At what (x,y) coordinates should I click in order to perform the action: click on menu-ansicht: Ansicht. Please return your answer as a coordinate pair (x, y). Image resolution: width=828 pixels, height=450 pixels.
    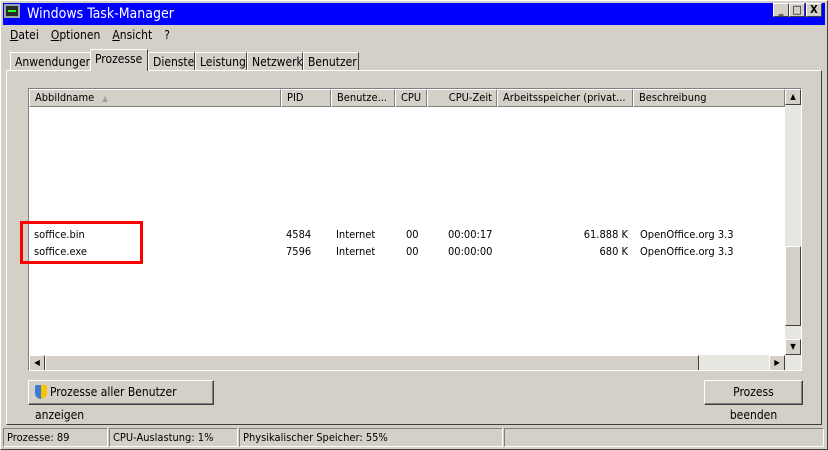
    Looking at the image, I should click on (132, 35).